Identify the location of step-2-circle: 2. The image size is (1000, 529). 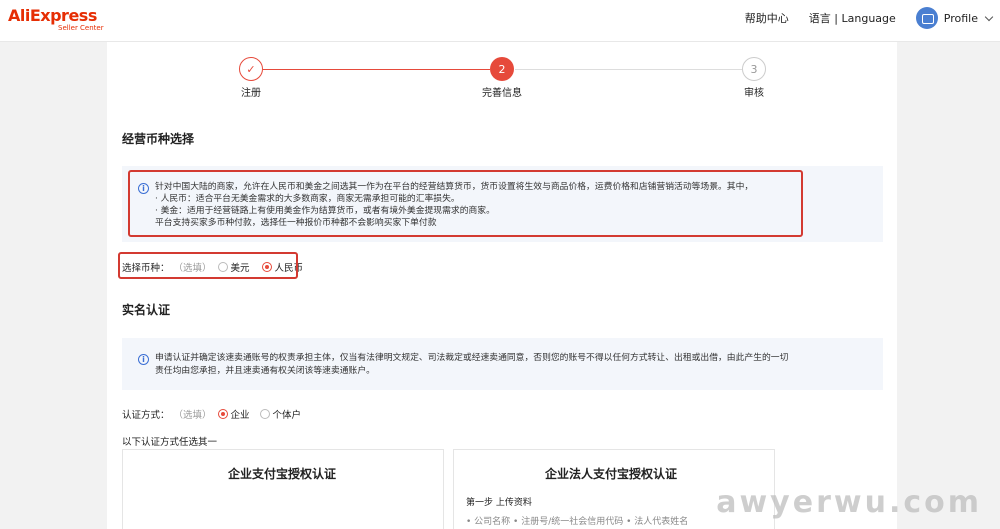
(502, 69).